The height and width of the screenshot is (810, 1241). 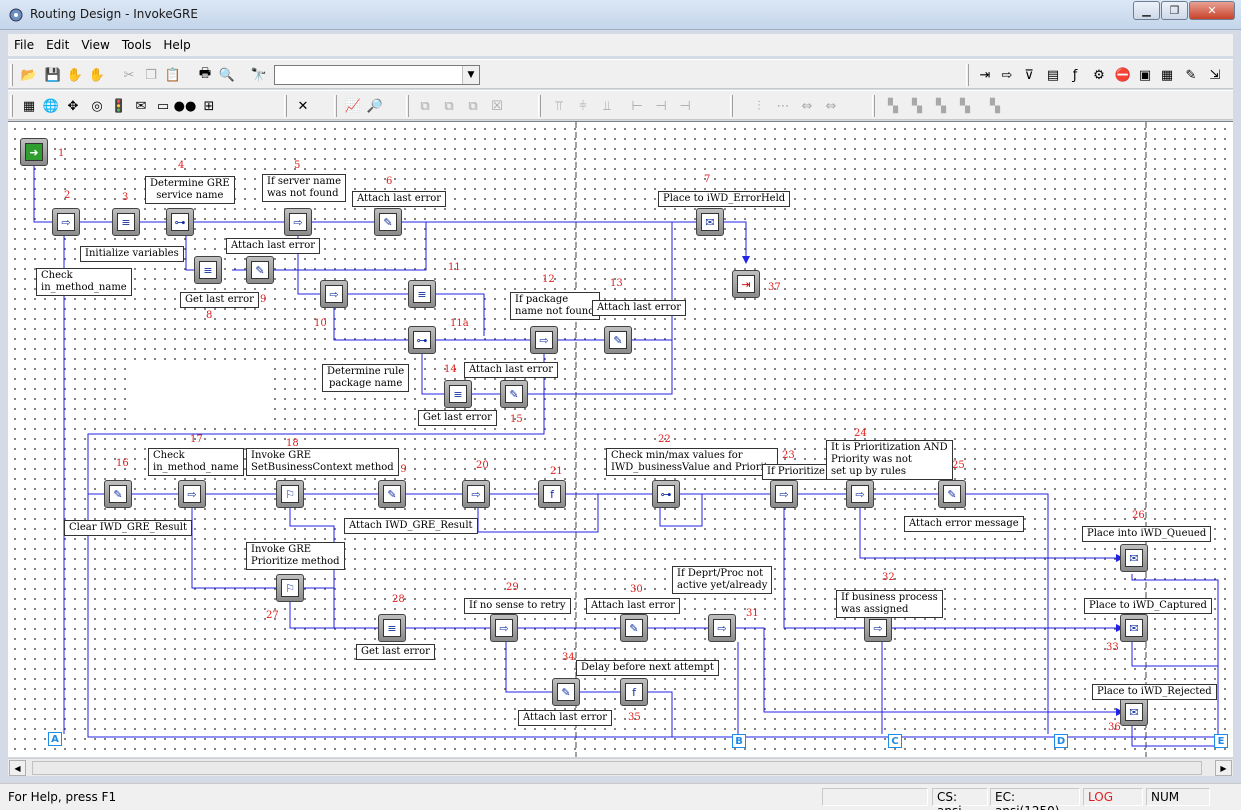 I want to click on stop-icon: ⛔, so click(x=1123, y=75).